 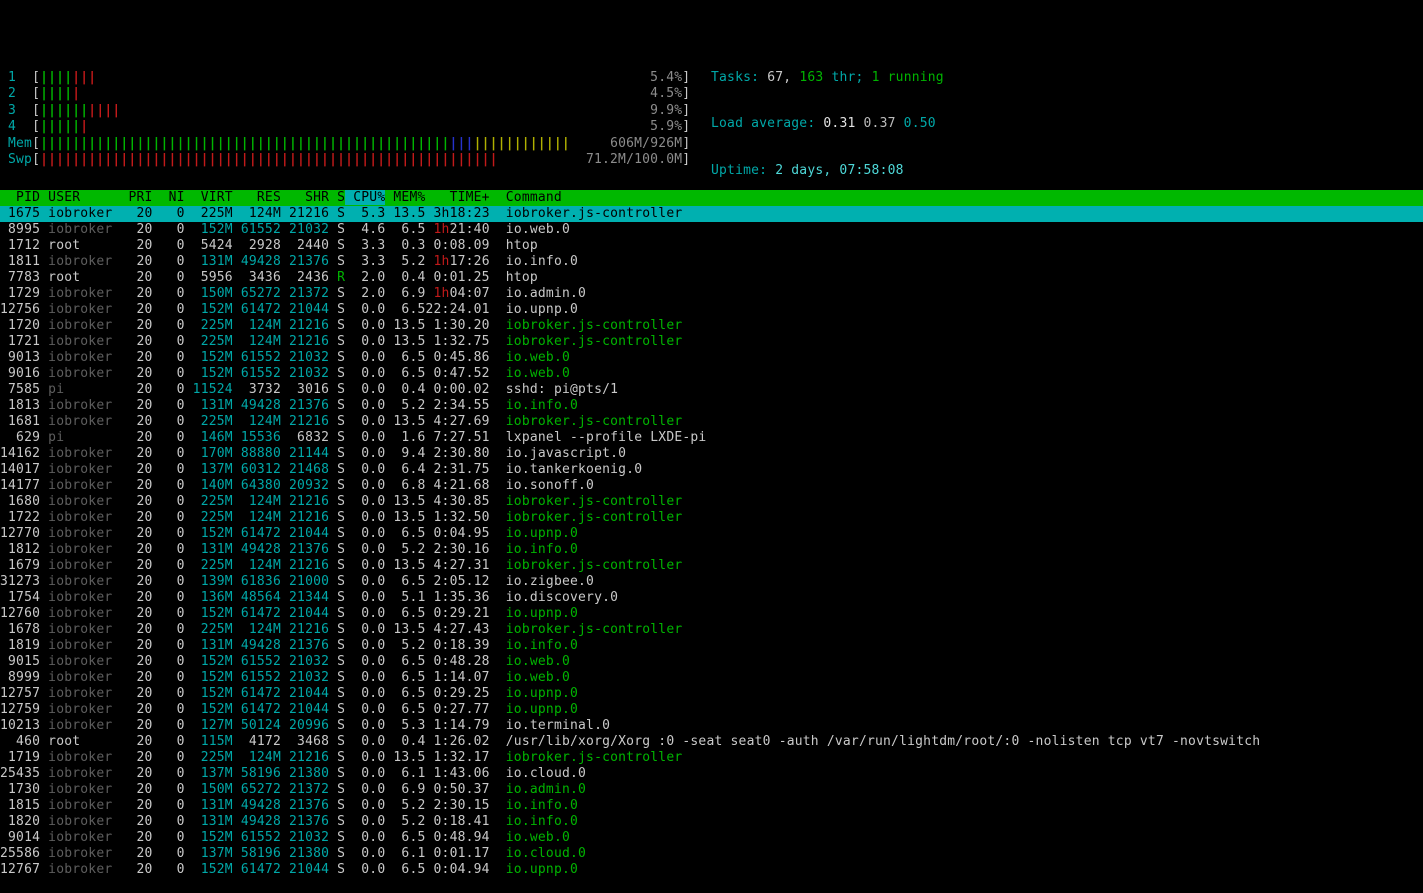 What do you see at coordinates (256, 357) in the screenshot?
I see `cell-res: 61552` at bounding box center [256, 357].